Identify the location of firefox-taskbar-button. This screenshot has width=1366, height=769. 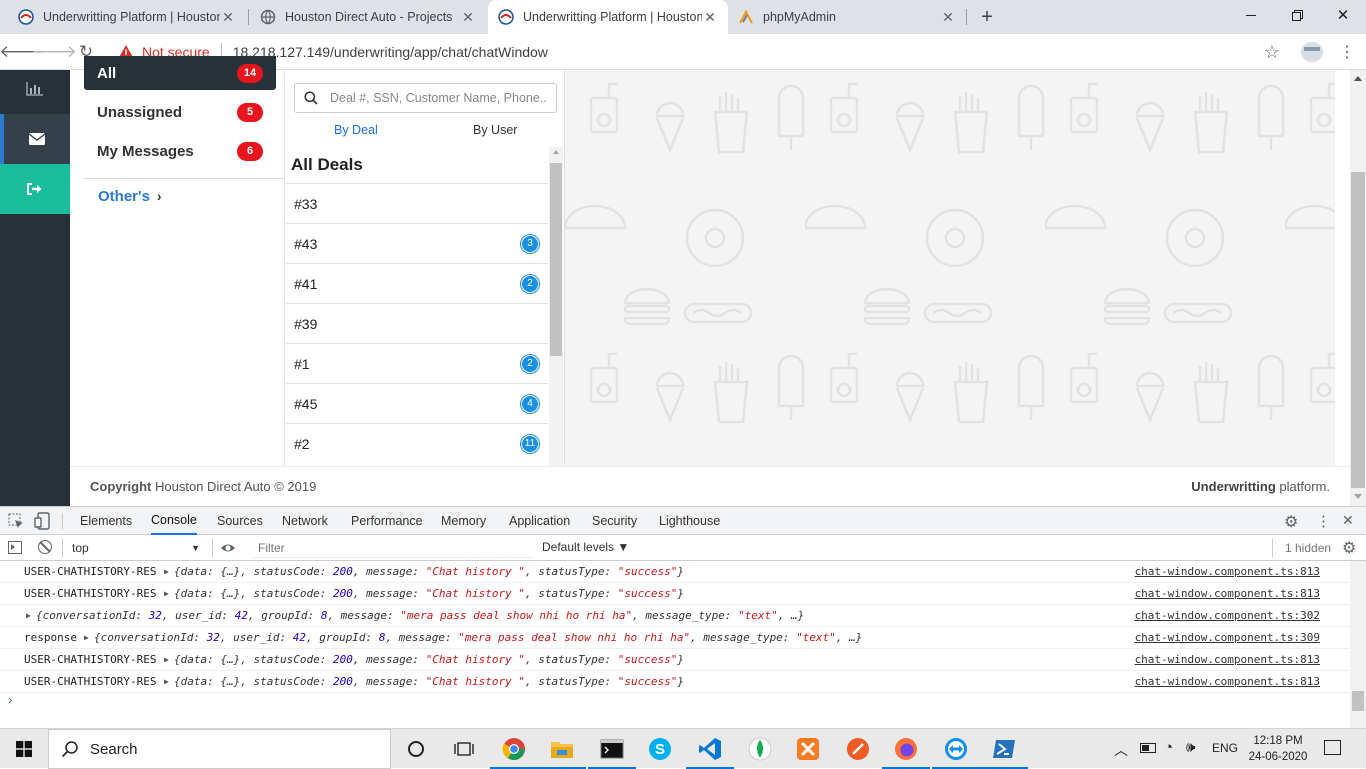
(906, 749).